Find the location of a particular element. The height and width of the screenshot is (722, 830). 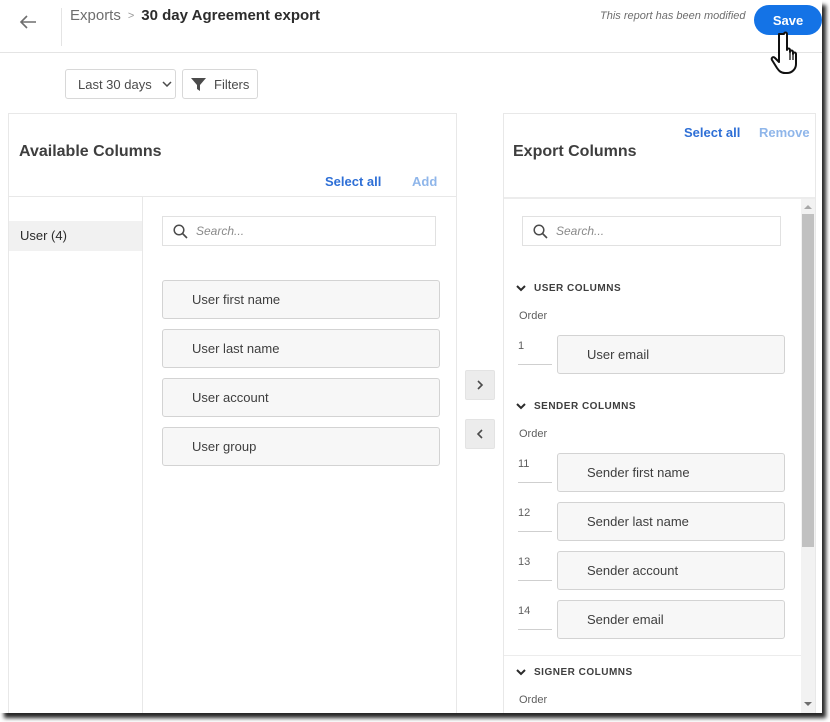

scroll-up-arrow-icon is located at coordinates (808, 207).